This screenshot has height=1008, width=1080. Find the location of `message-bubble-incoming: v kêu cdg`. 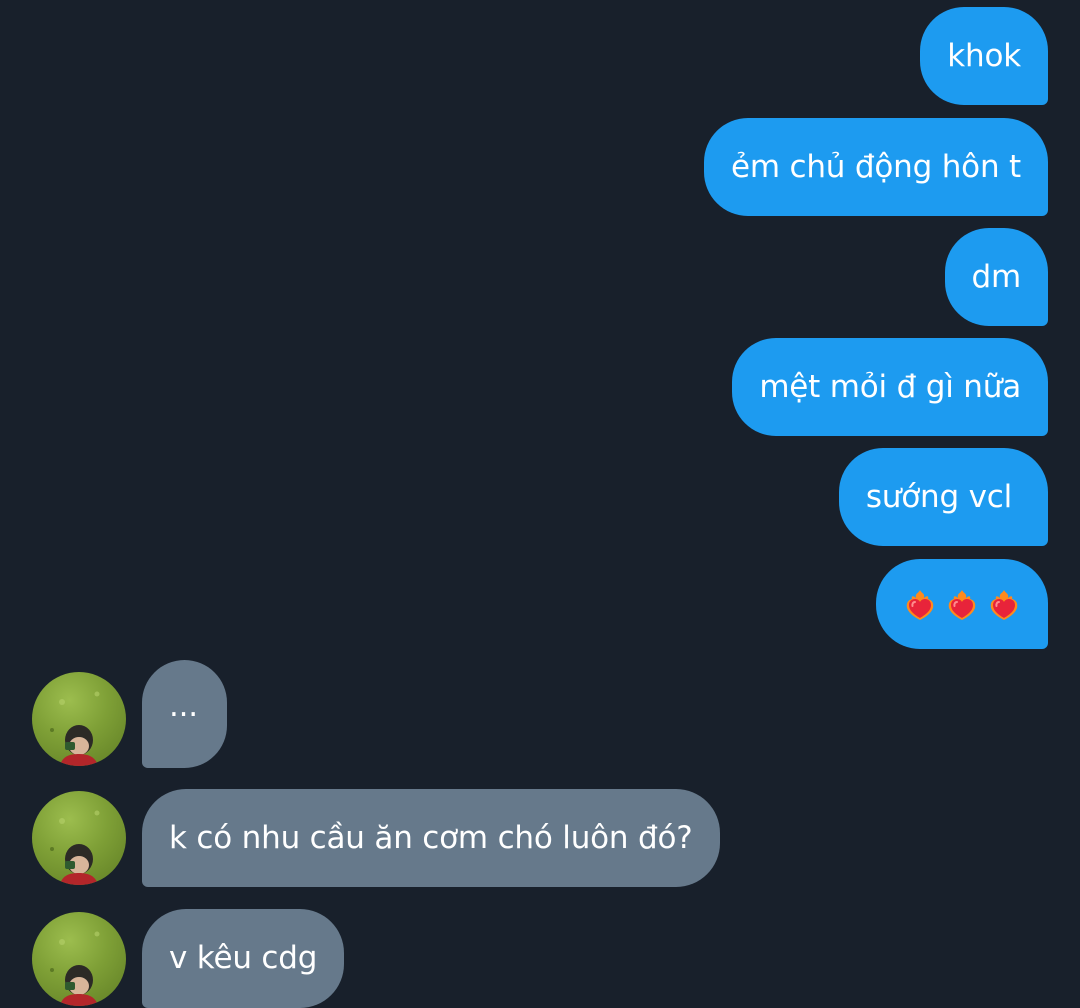

message-bubble-incoming: v kêu cdg is located at coordinates (243, 958).